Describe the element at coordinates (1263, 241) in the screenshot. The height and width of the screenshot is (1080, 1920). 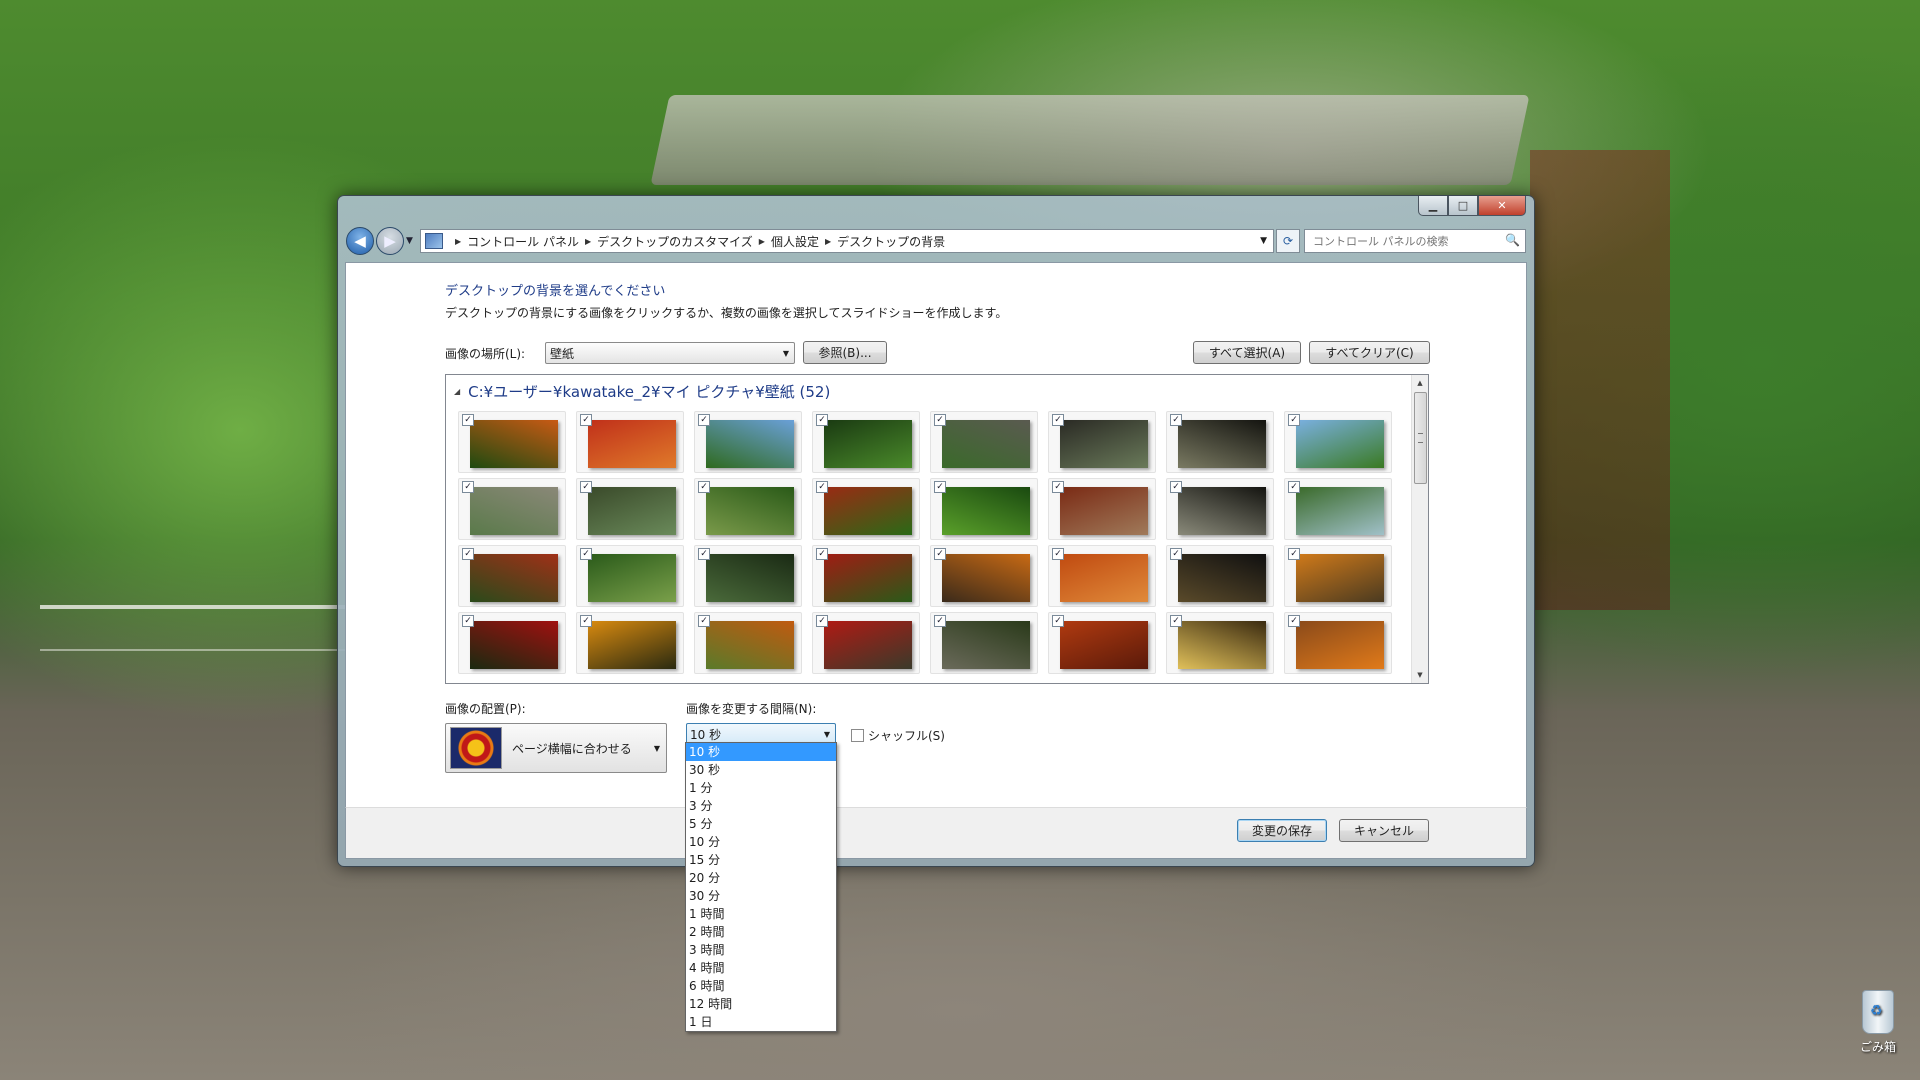
I see `address-dropdown-icon: ▼` at that location.